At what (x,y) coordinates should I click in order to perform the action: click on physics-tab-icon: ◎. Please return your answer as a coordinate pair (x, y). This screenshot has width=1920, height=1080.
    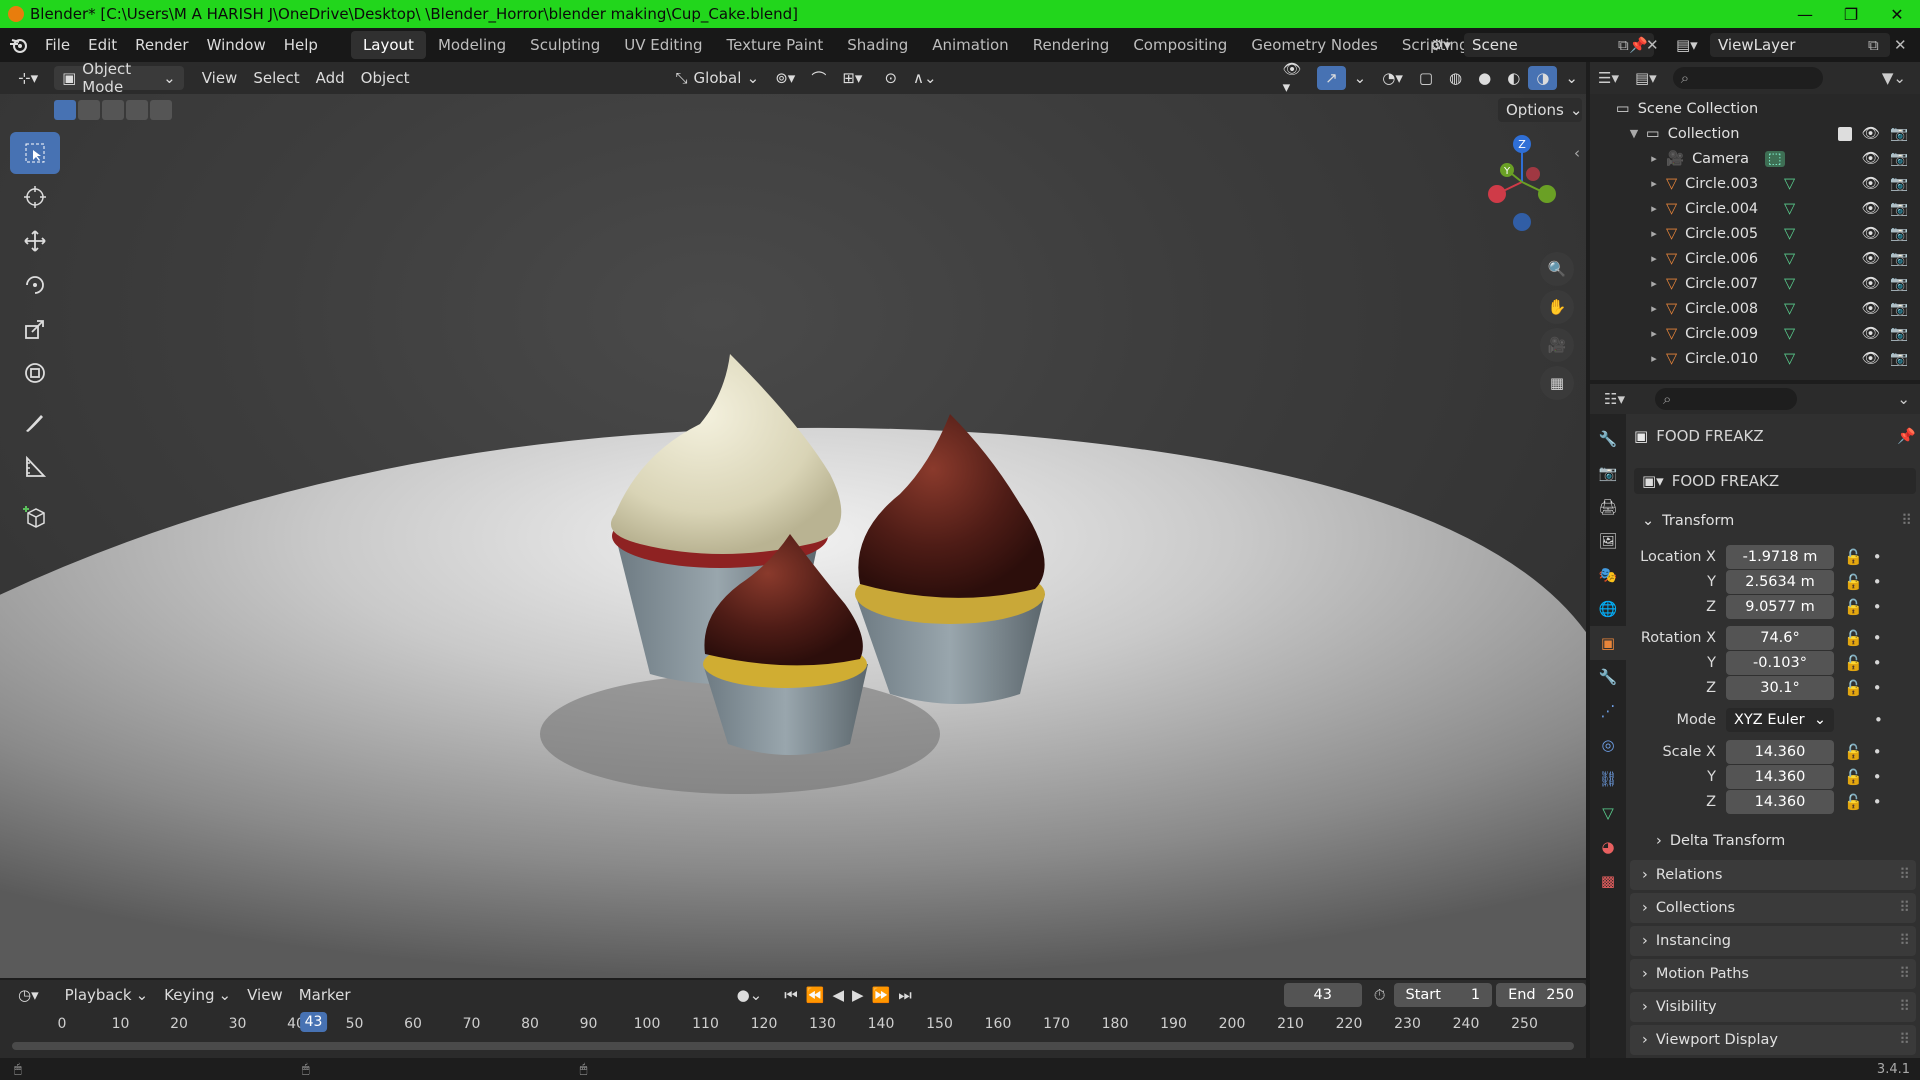
    Looking at the image, I should click on (1608, 745).